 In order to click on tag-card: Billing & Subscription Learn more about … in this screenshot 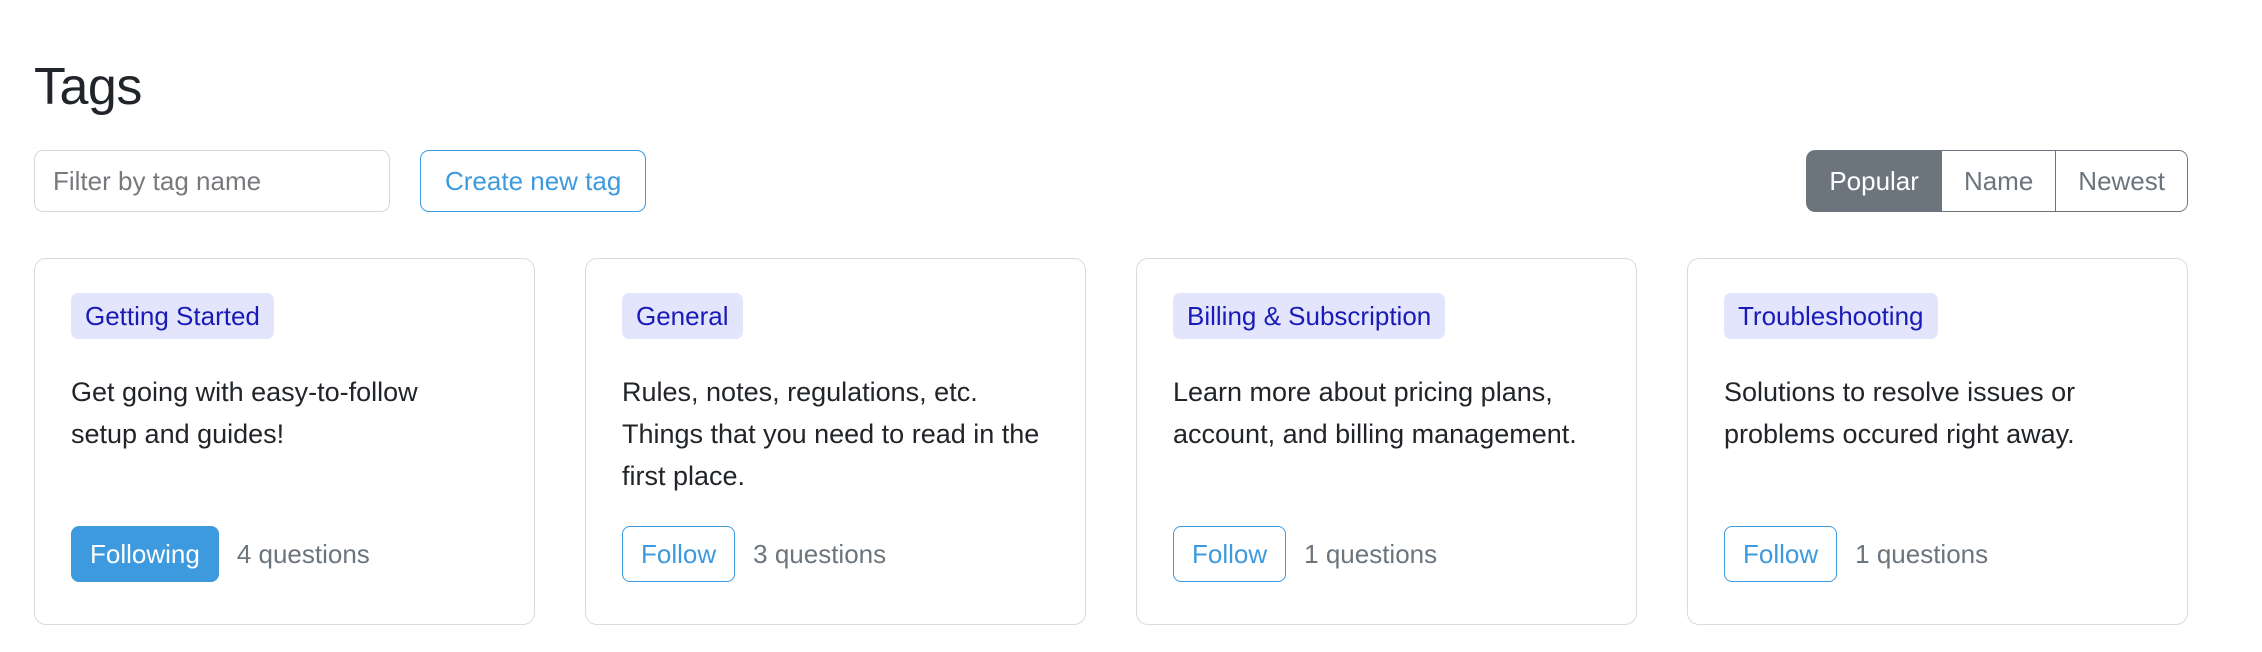, I will do `click(1386, 441)`.